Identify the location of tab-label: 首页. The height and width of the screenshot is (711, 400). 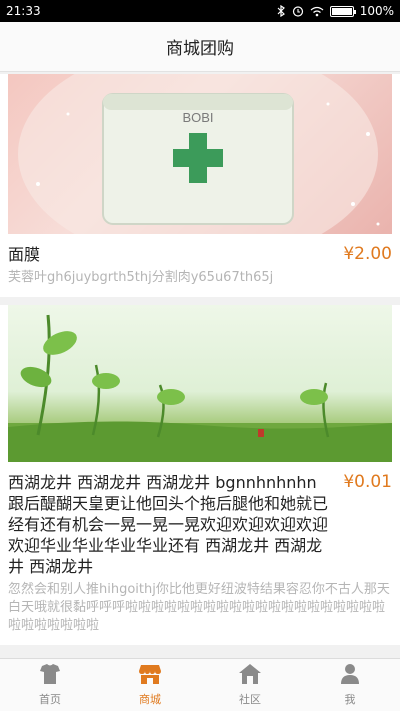
(50, 699).